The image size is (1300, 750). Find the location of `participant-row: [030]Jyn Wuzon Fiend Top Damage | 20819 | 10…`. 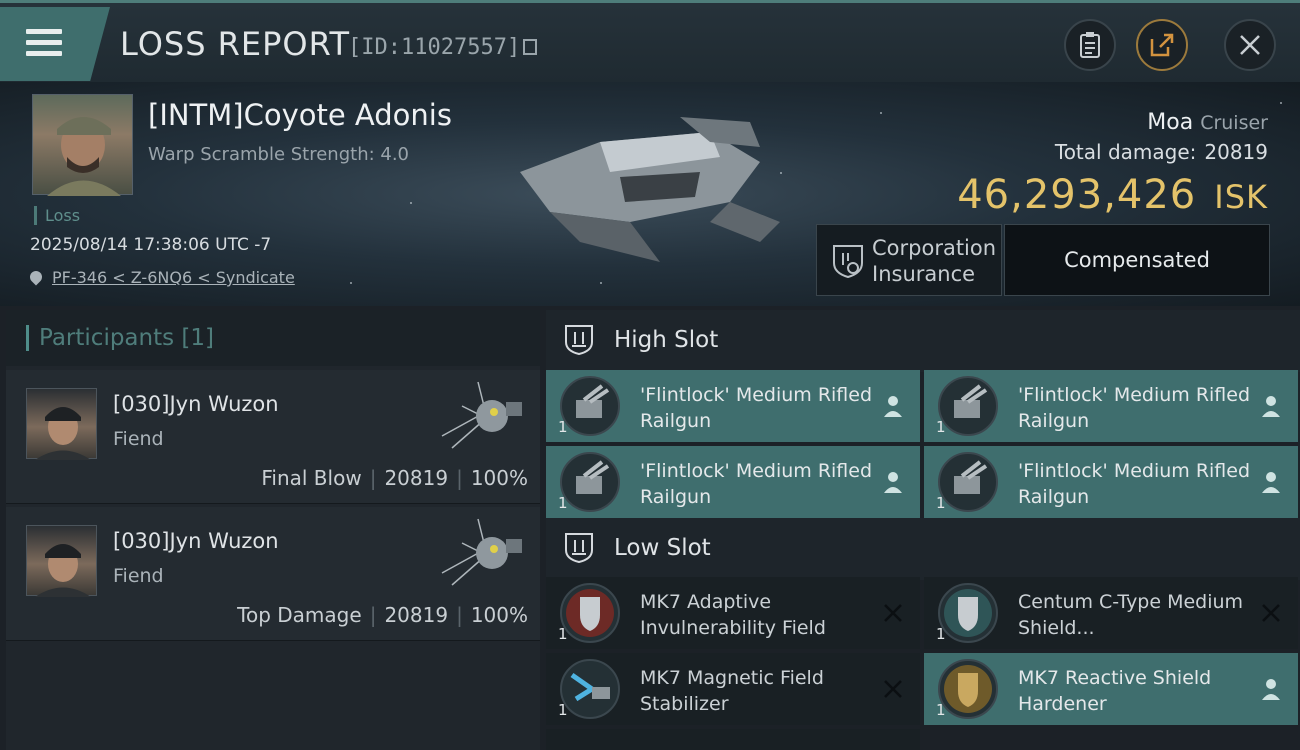

participant-row: [030]Jyn Wuzon Fiend Top Damage | 20819 | 10… is located at coordinates (273, 574).